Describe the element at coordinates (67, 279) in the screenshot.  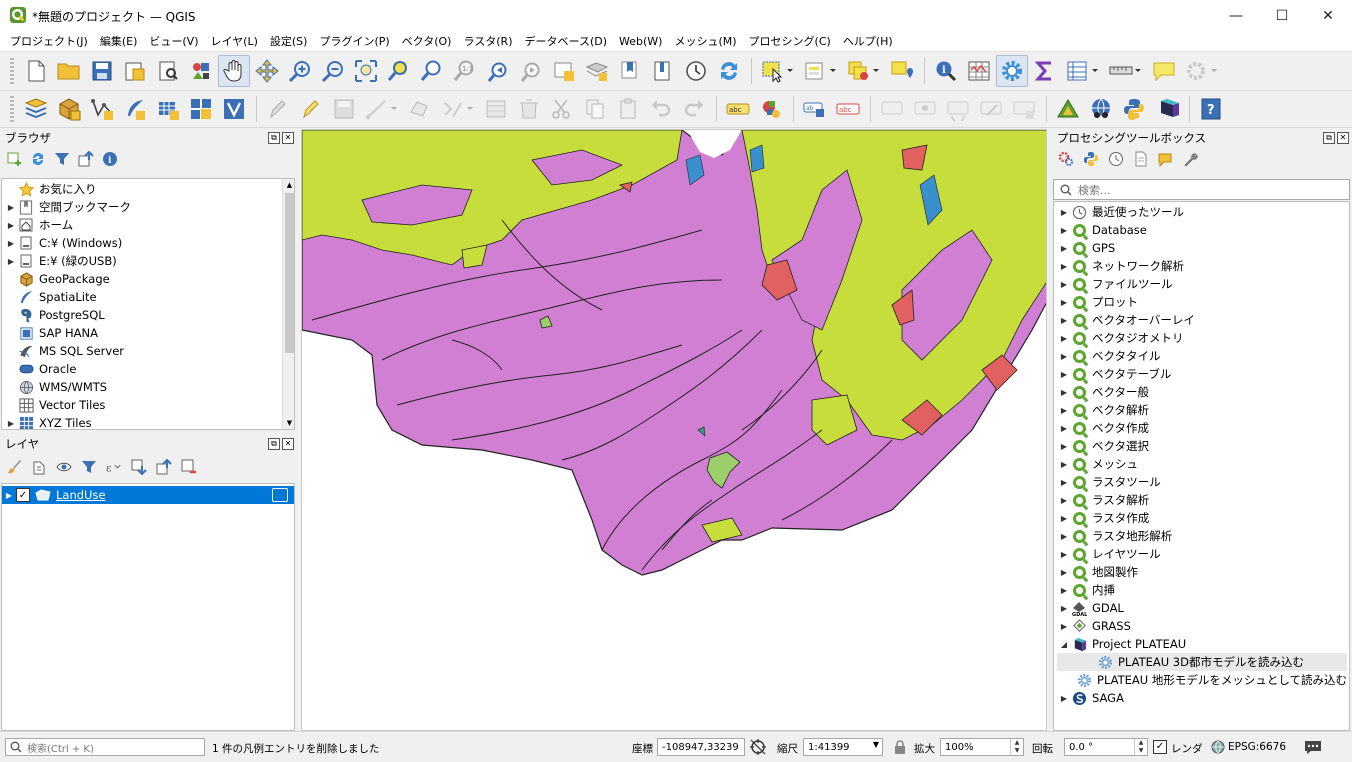
I see `browser-item: GeoPackage` at that location.